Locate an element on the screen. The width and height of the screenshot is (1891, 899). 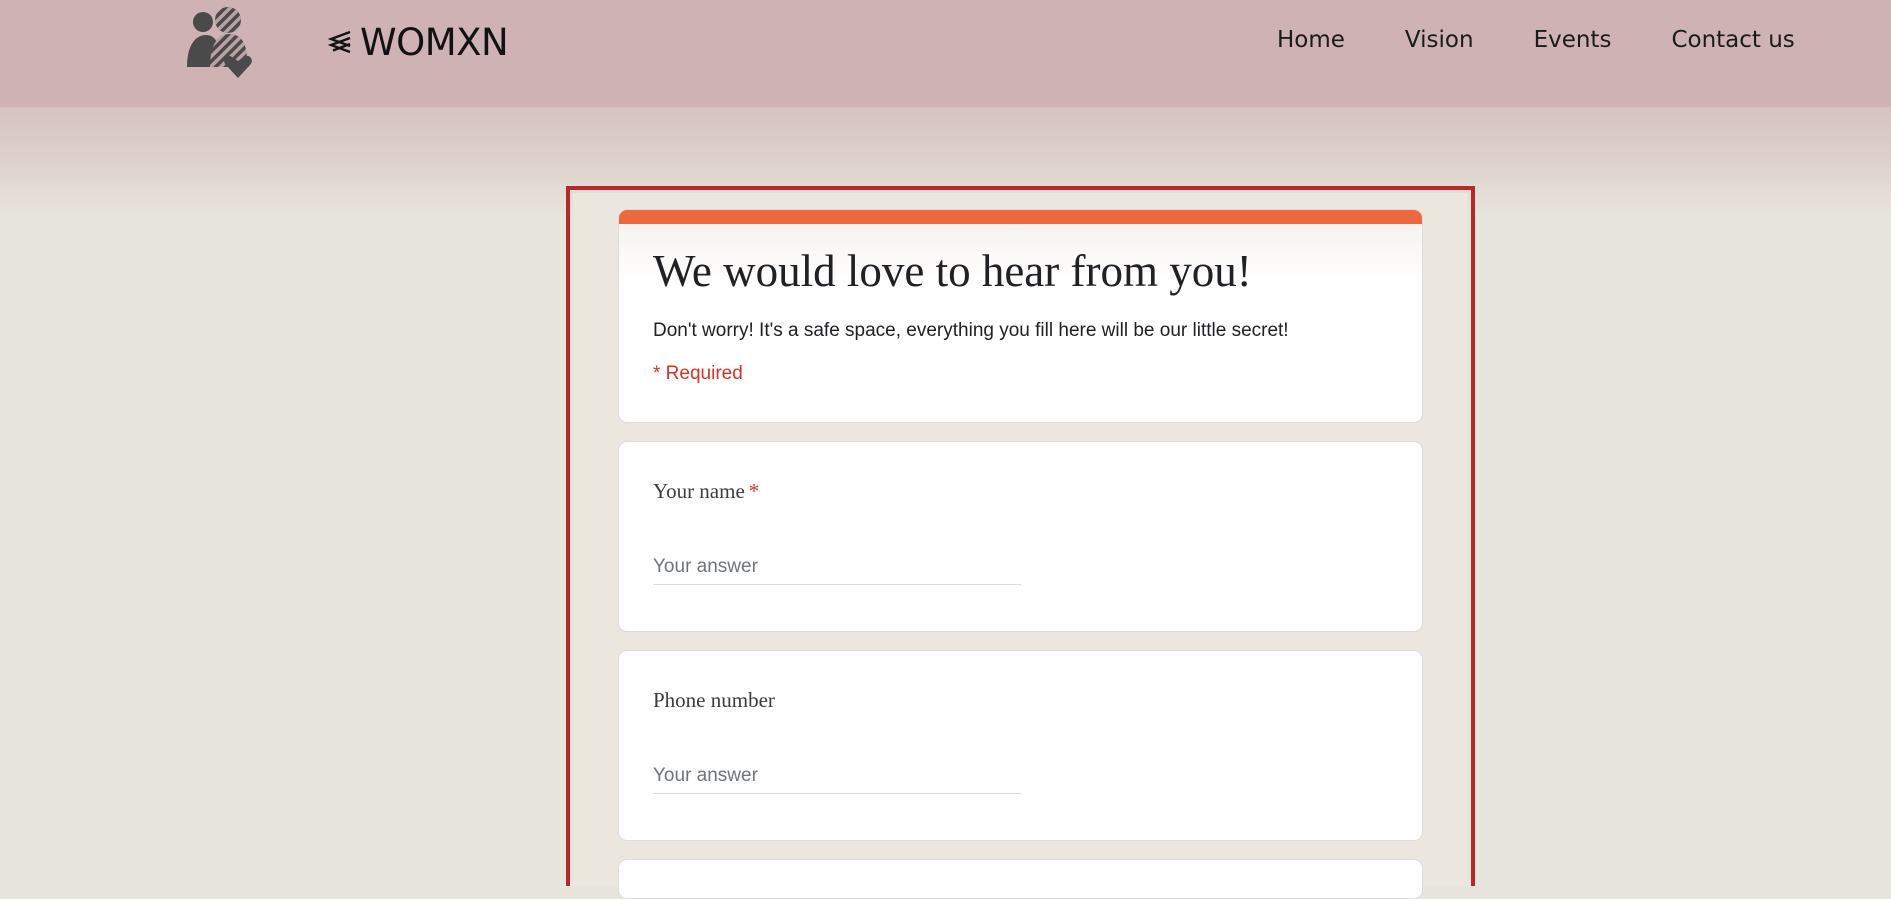
brand-name: WOMXN is located at coordinates (434, 42).